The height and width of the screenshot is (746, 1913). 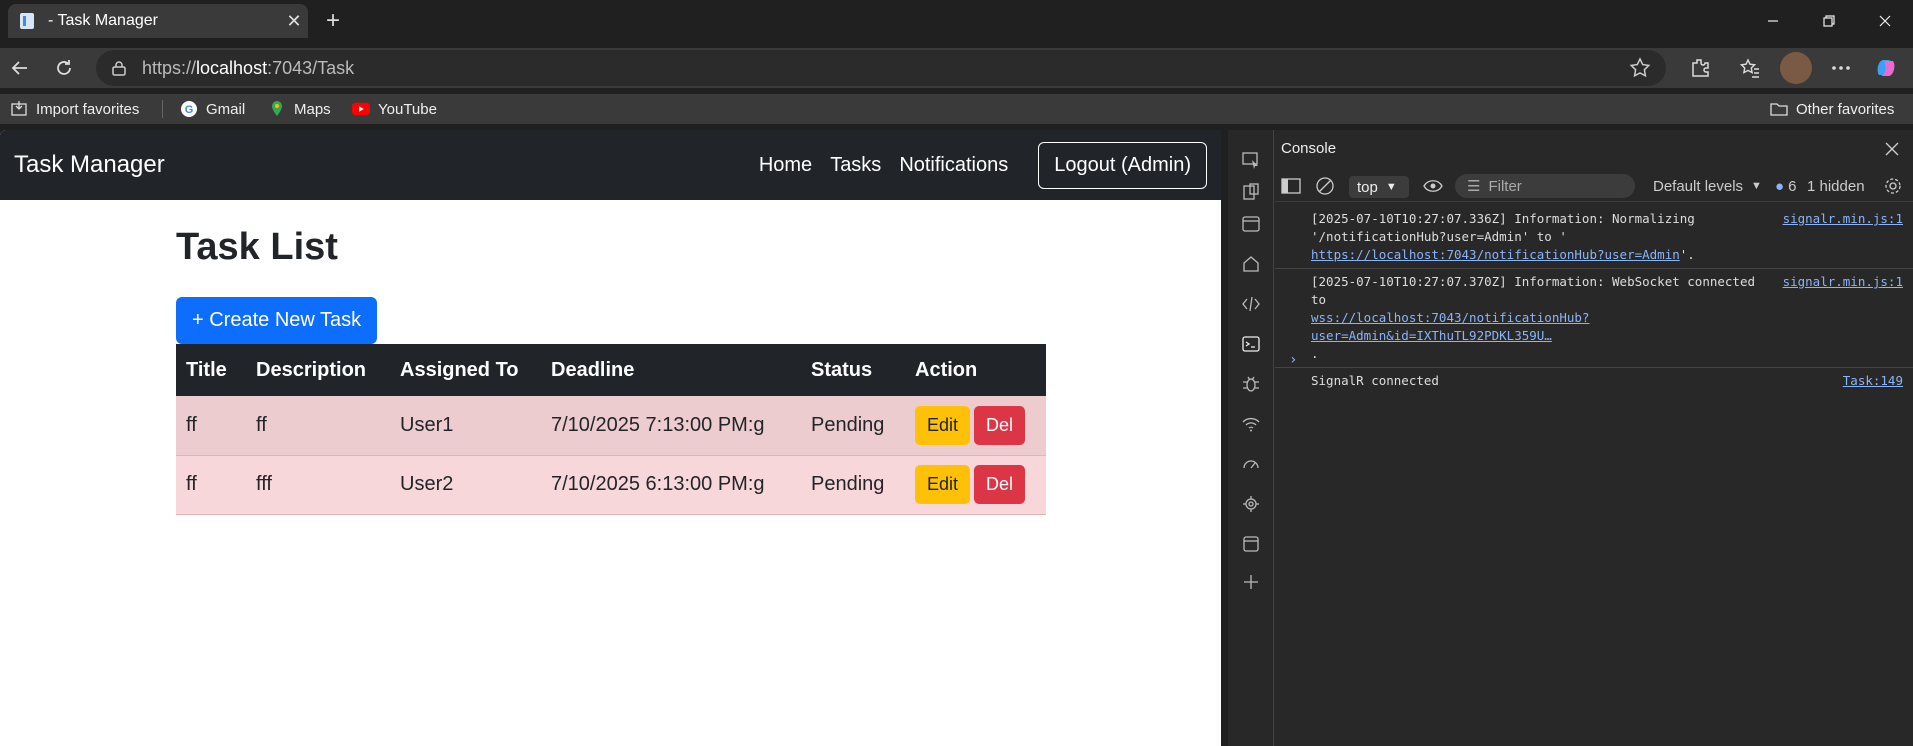 What do you see at coordinates (277, 320) in the screenshot?
I see `create-task-button: + Create New Task` at bounding box center [277, 320].